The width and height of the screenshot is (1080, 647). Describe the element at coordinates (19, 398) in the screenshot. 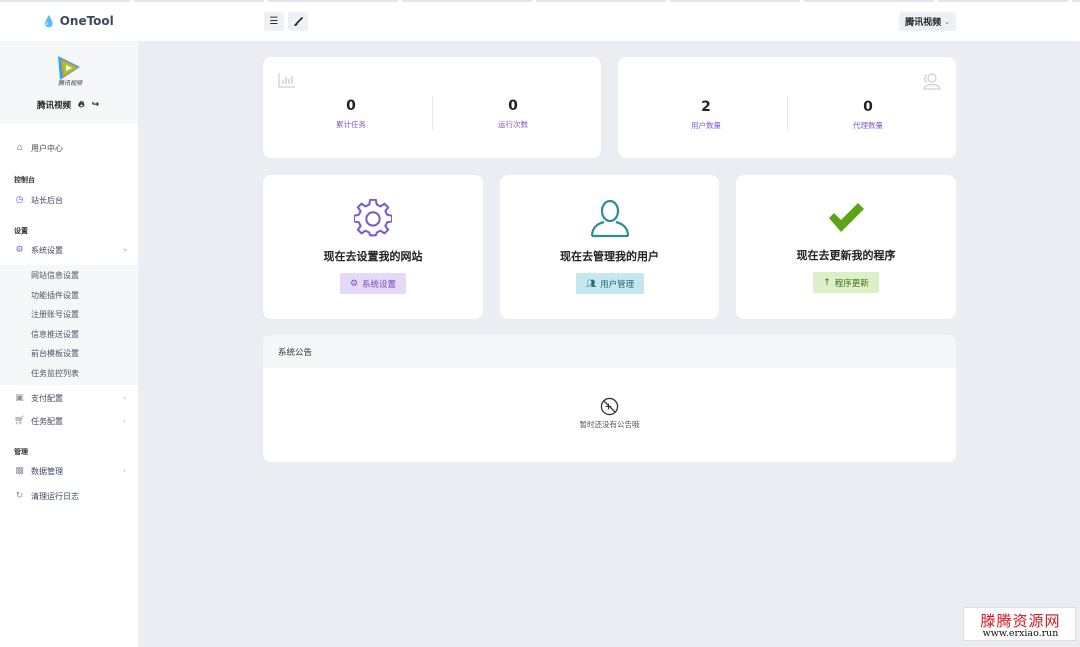

I see `money-icon: ▣` at that location.